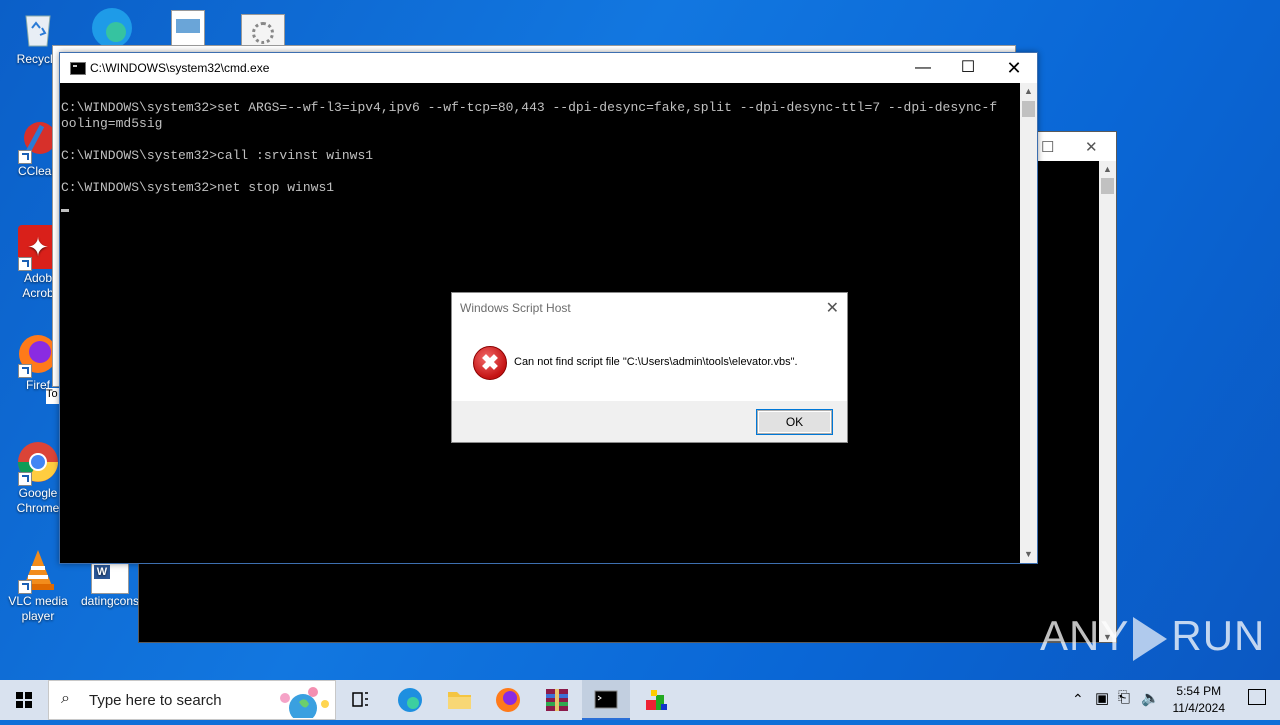  What do you see at coordinates (490, 363) in the screenshot?
I see `error-icon: ✖` at bounding box center [490, 363].